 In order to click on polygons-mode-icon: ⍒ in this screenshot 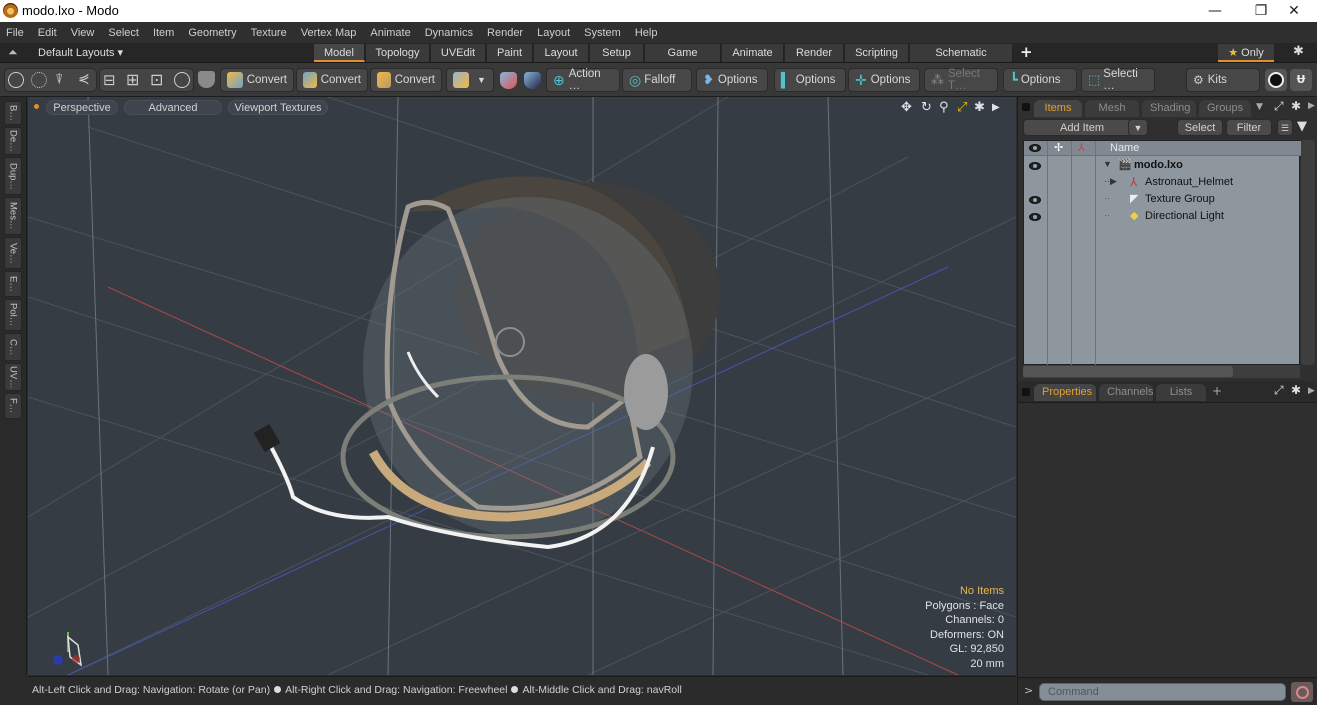, I will do `click(59, 80)`.